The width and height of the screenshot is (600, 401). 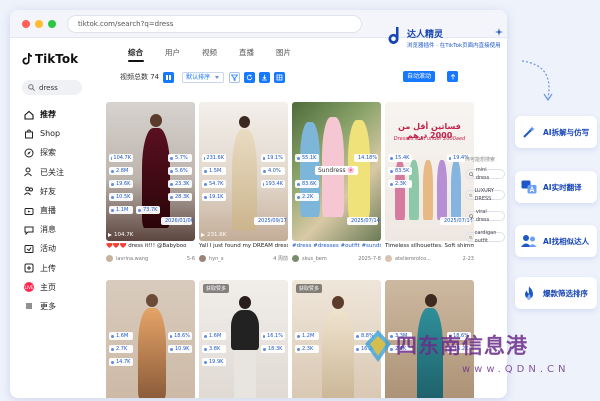 I want to click on sidebar-item-messages: 消息, so click(x=57, y=229).